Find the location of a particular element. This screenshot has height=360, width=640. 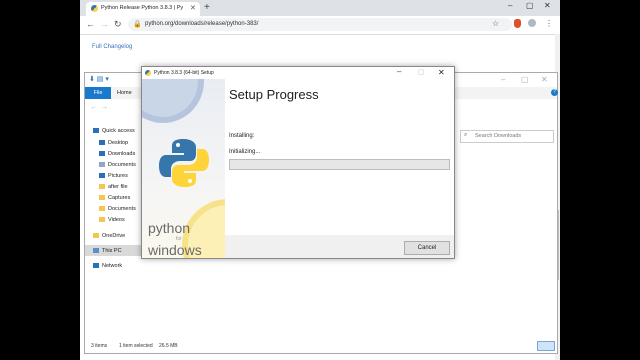

dialog-maximize-icon: ▢ is located at coordinates (421, 72).